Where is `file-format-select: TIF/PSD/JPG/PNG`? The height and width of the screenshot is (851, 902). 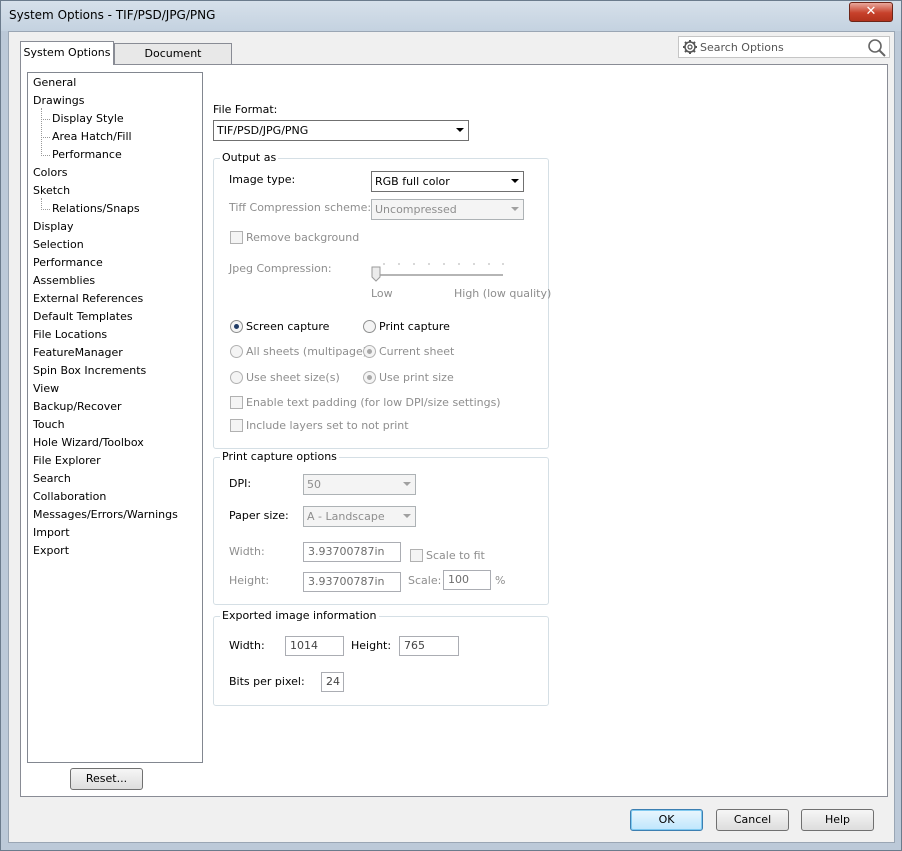
file-format-select: TIF/PSD/JPG/PNG is located at coordinates (341, 130).